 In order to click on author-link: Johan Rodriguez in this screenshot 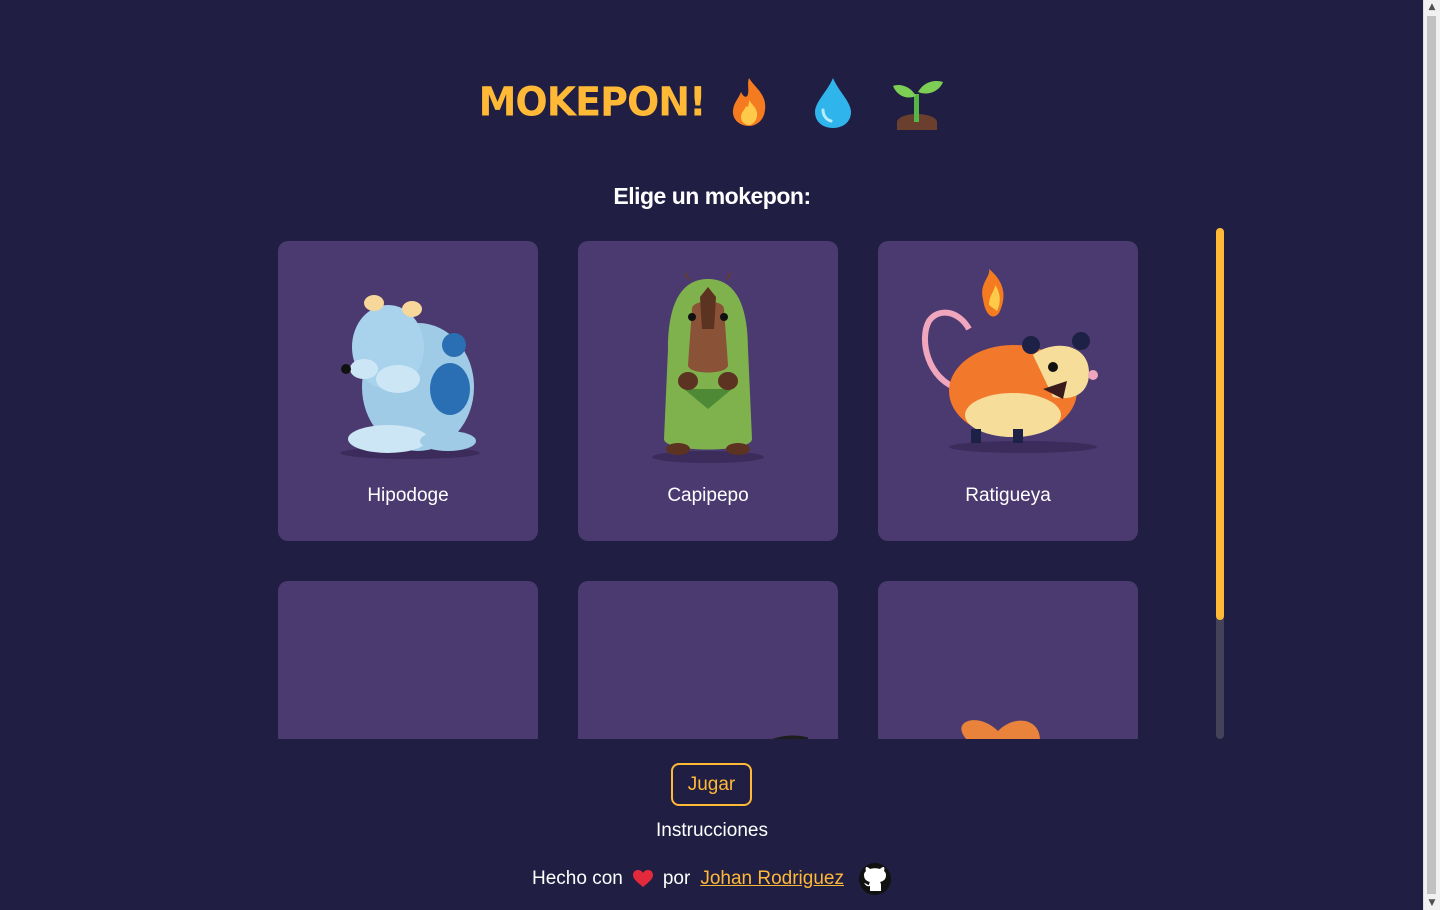, I will do `click(772, 879)`.